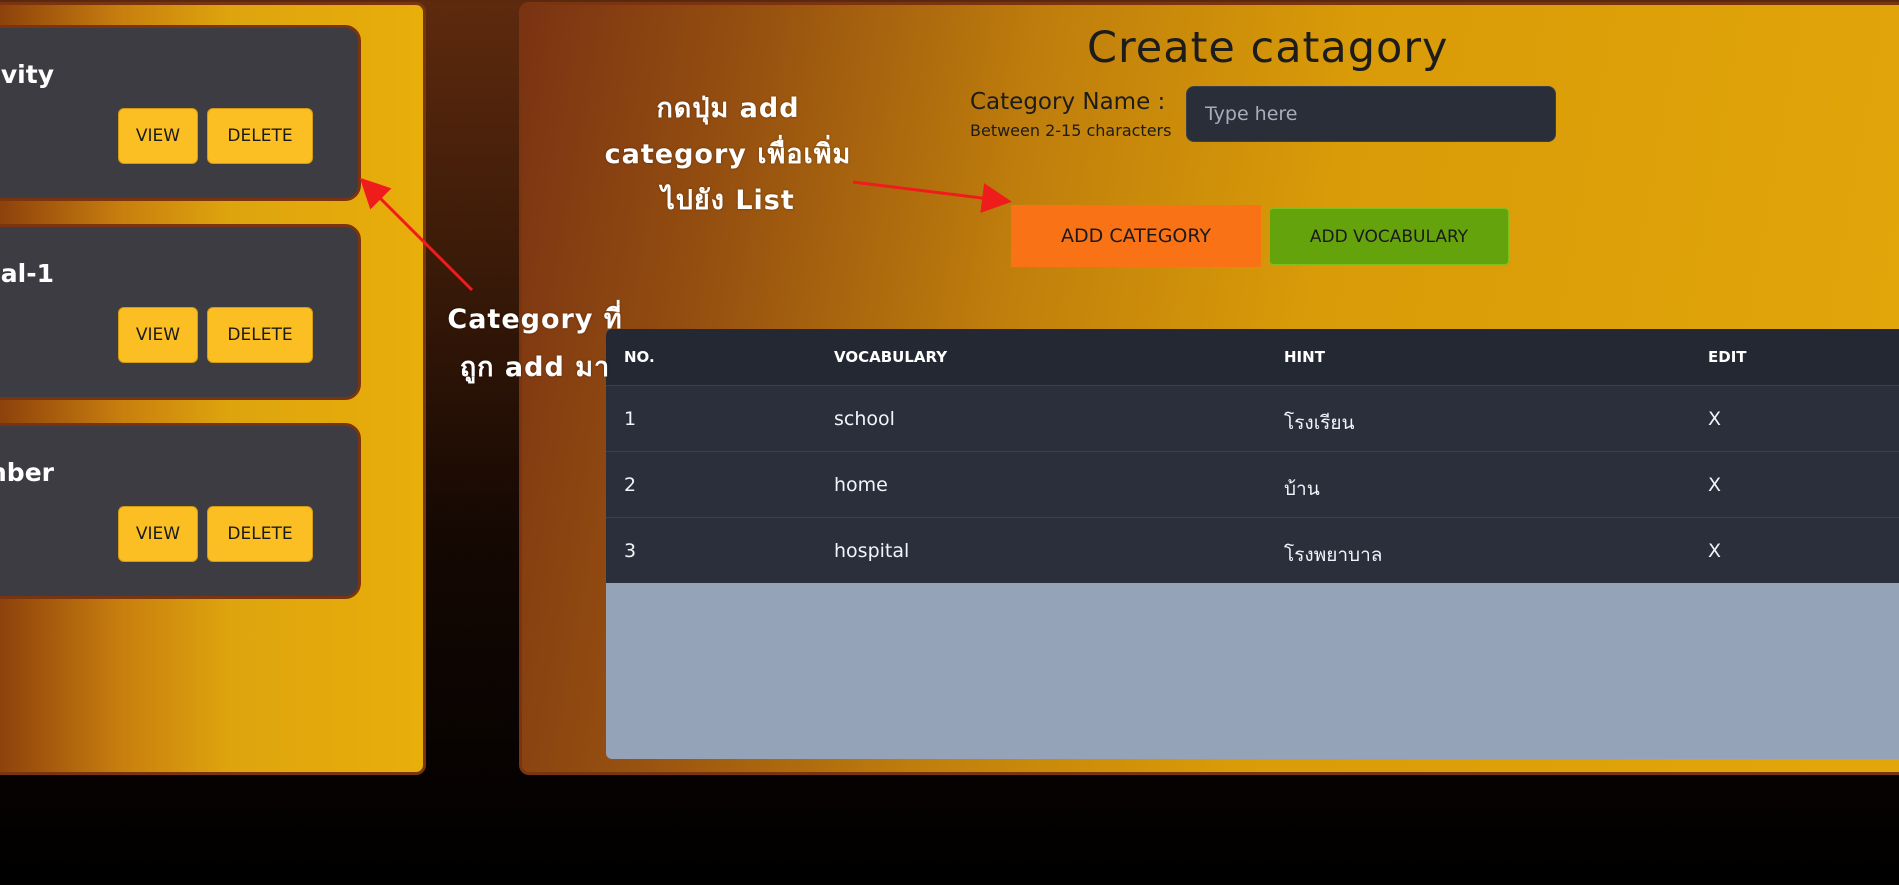 This screenshot has height=885, width=1899. I want to click on table-row: 2 home บ้าน X, so click(1252, 484).